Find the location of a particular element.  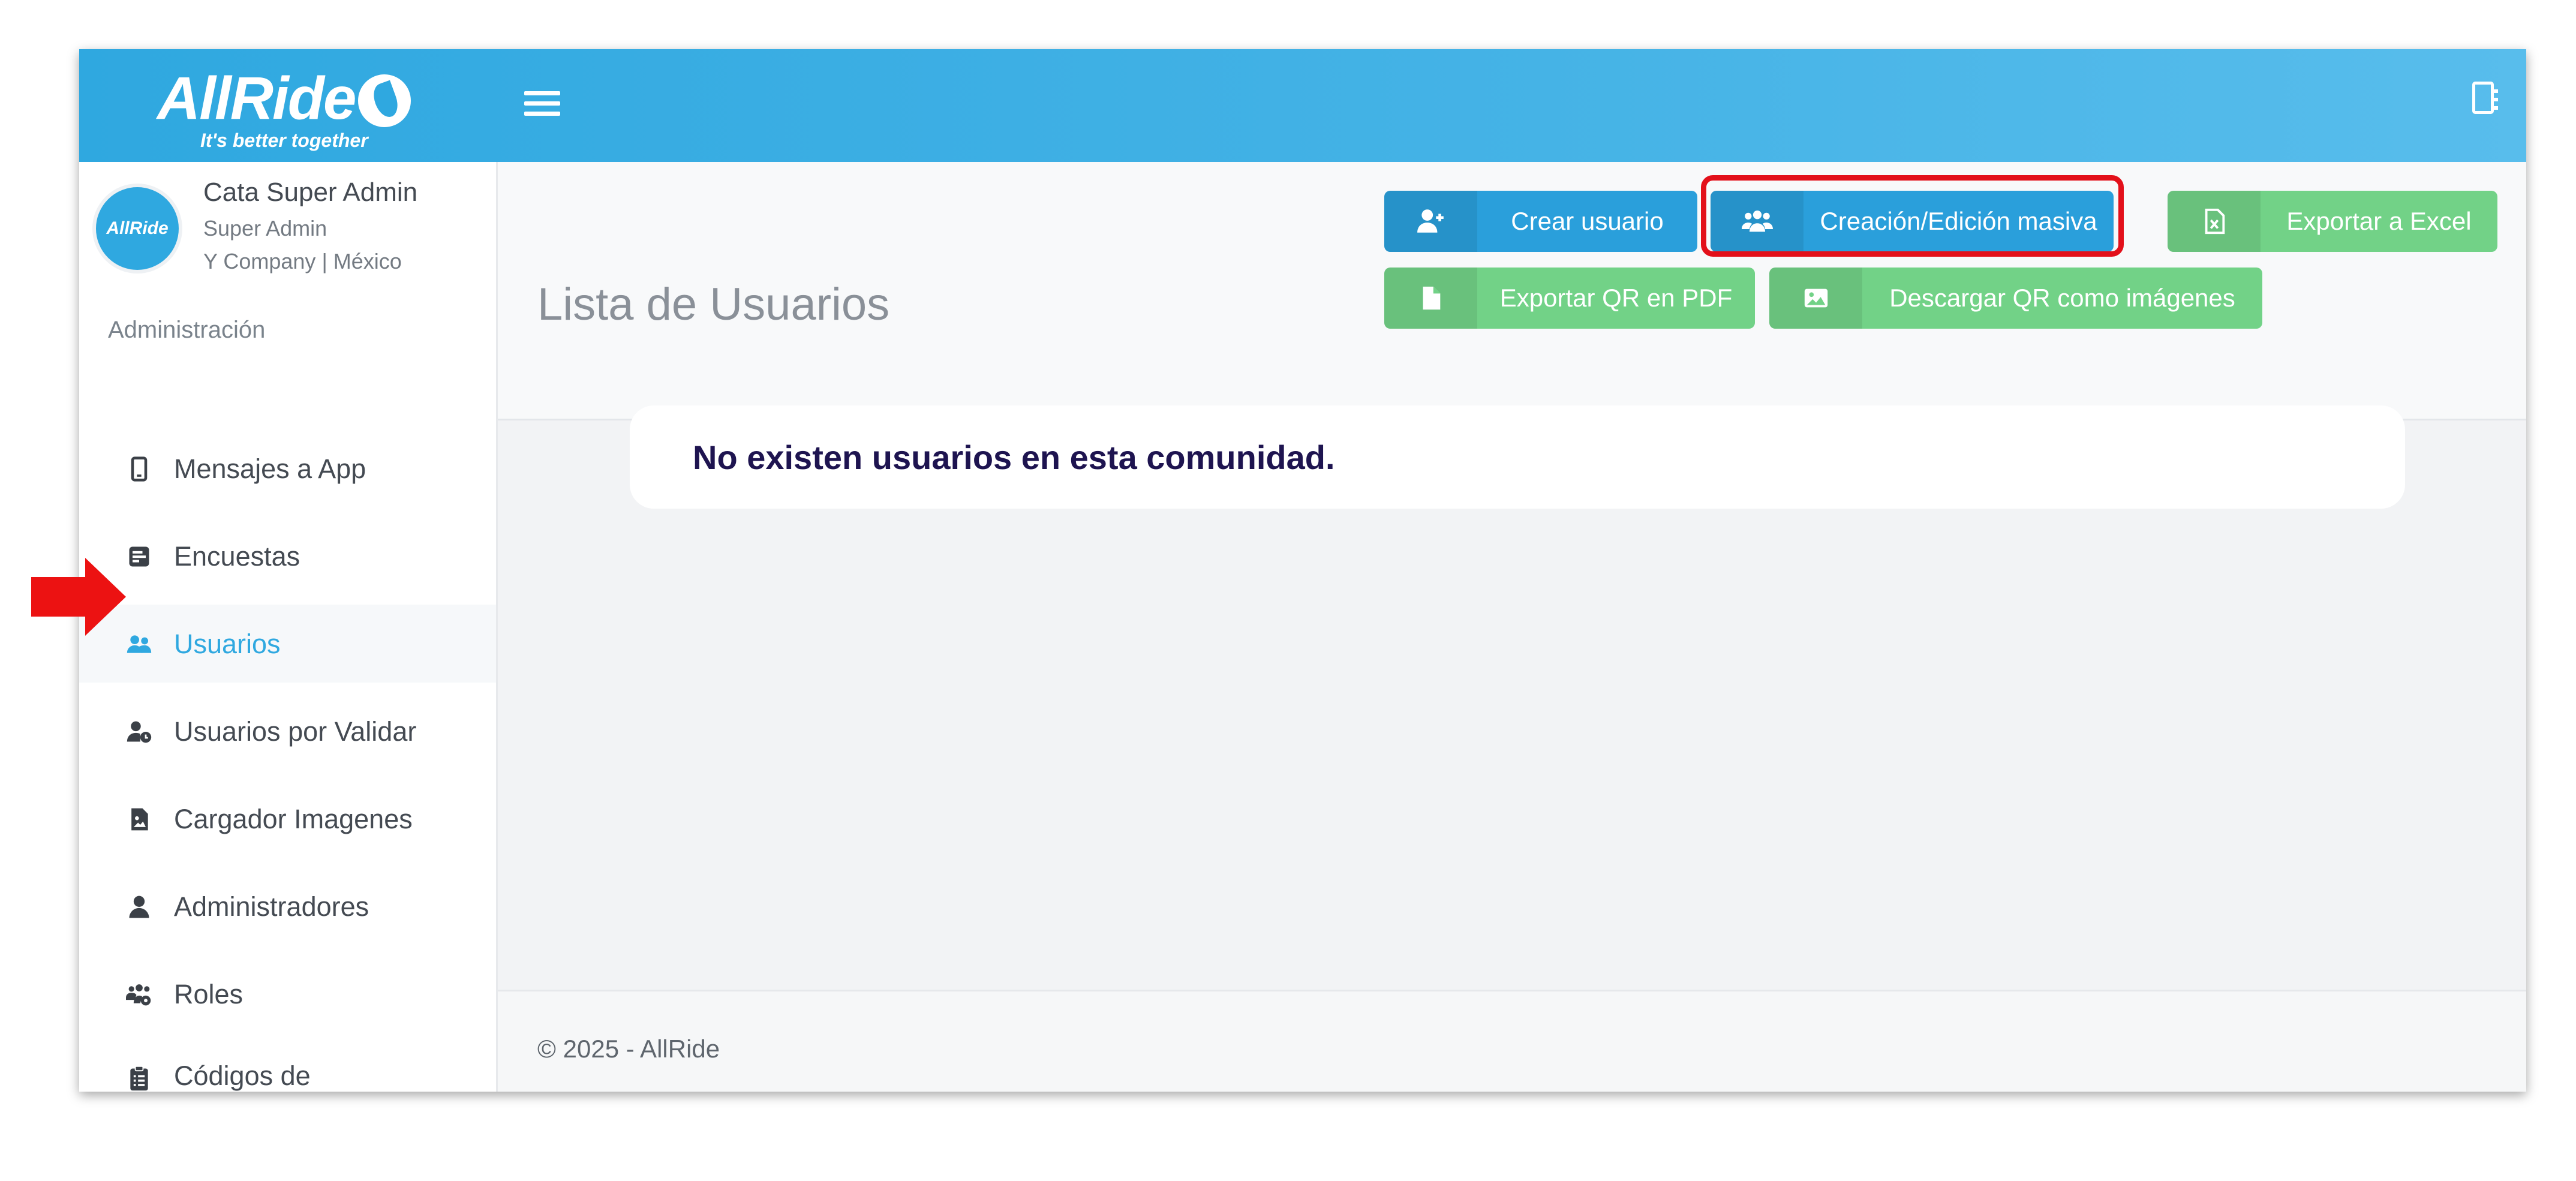

sidebar-item-codigos-enrolamiento: Códigos de enrolamiento is located at coordinates (288, 1067).